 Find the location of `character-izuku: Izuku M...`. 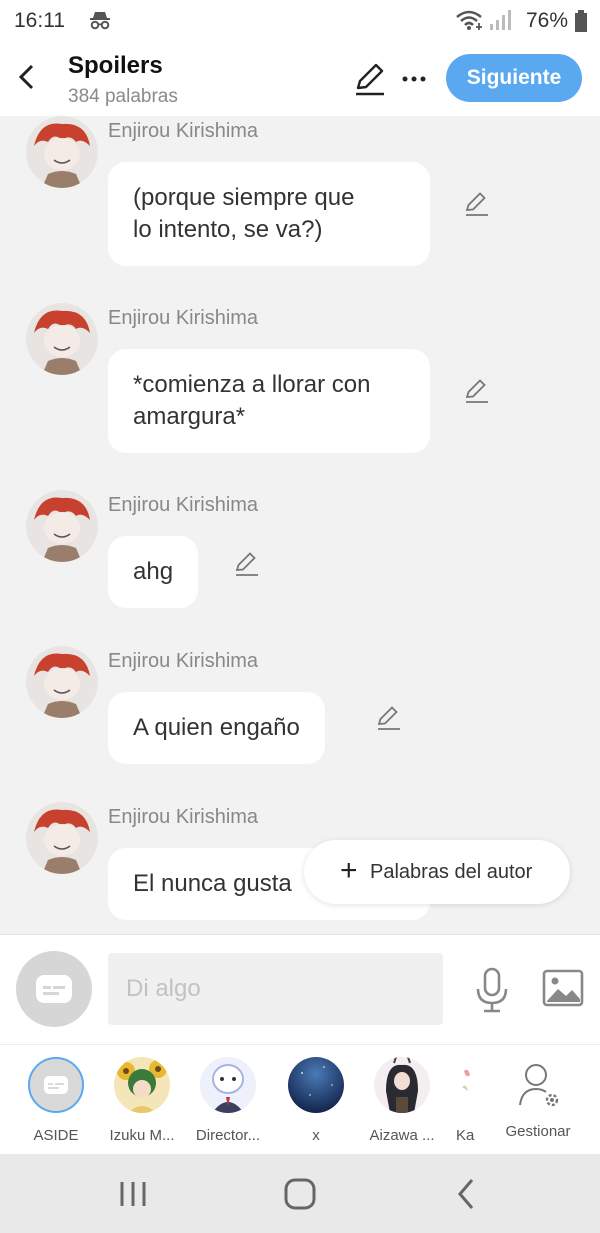

character-izuku: Izuku M... is located at coordinates (142, 1100).